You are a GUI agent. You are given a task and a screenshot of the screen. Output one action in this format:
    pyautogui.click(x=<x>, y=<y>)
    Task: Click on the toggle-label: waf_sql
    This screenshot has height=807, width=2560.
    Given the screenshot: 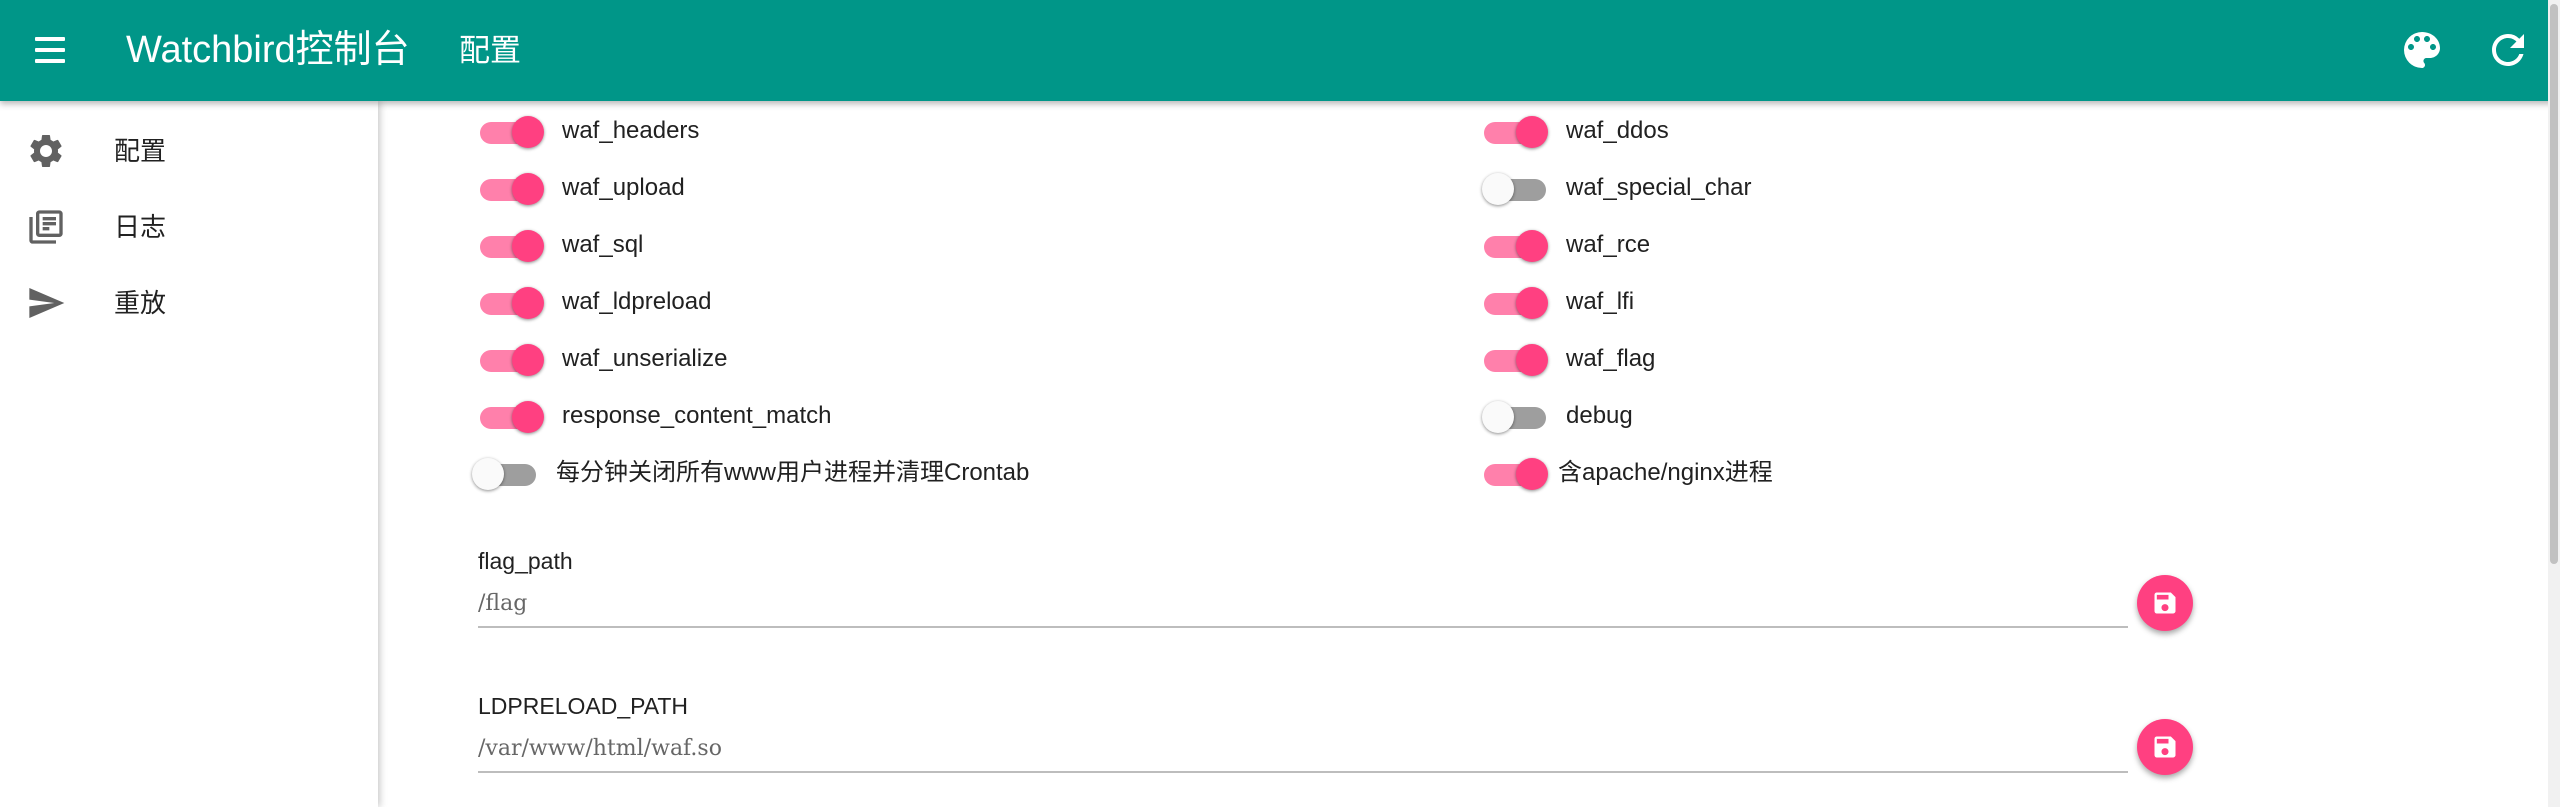 What is the action you would take?
    pyautogui.click(x=603, y=244)
    